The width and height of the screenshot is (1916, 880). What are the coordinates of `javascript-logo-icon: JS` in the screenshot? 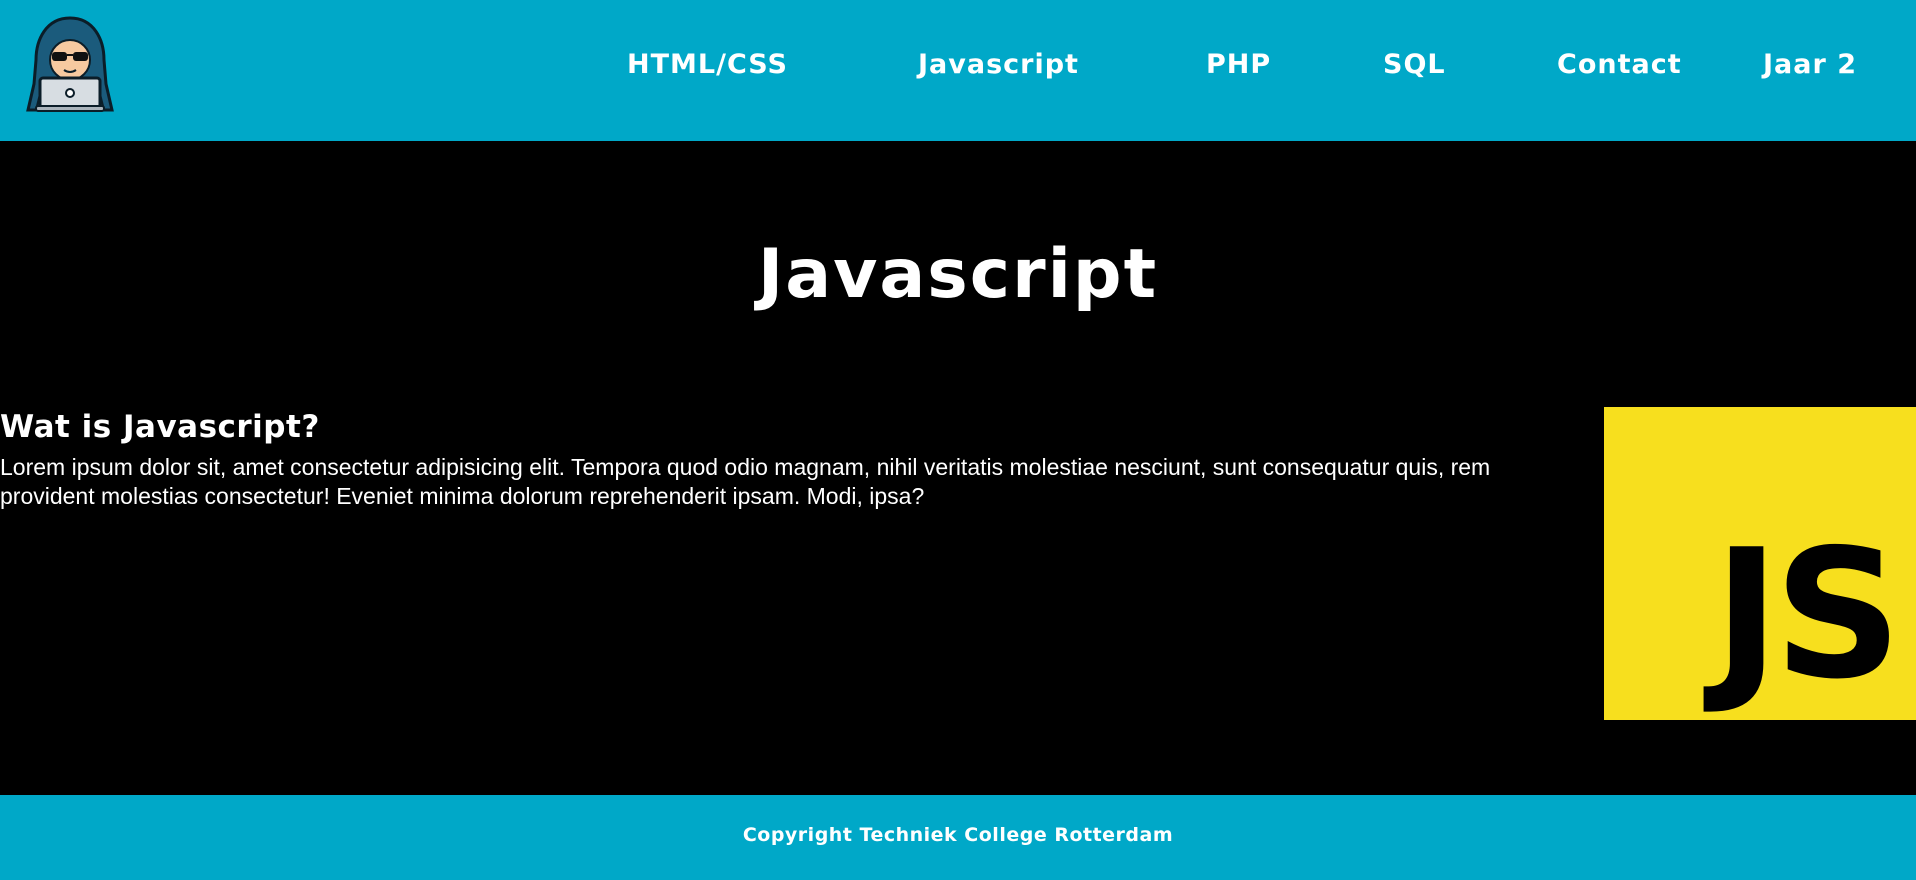 It's located at (1760, 563).